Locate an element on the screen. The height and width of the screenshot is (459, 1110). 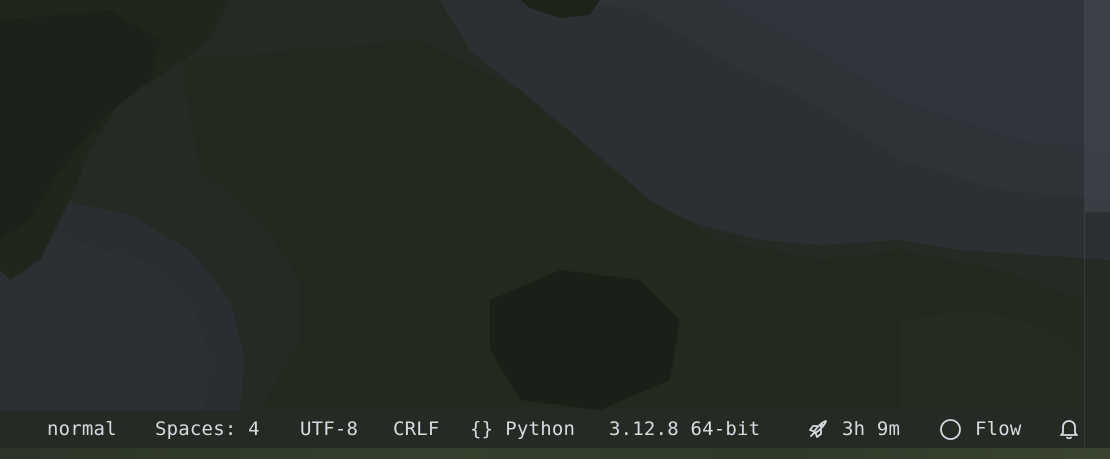
line-ending-selector: CRLF is located at coordinates (416, 429).